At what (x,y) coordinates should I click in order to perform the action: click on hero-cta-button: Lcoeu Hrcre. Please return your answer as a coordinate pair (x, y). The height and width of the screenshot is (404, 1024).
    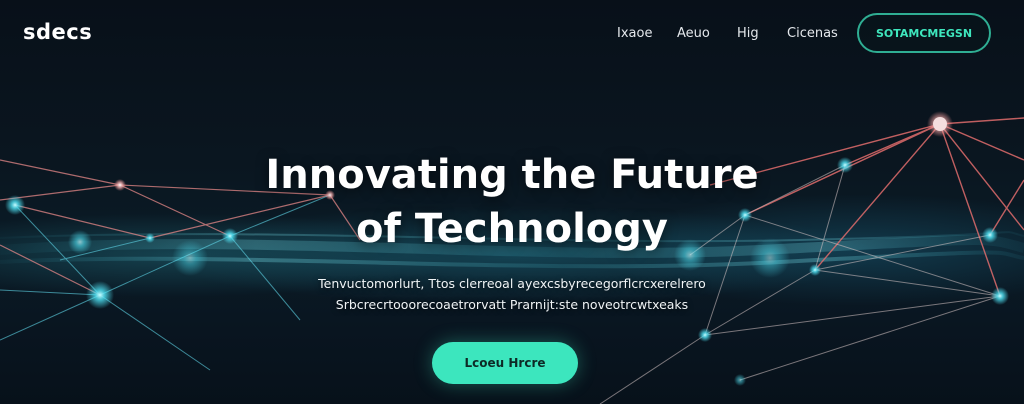
    Looking at the image, I should click on (505, 363).